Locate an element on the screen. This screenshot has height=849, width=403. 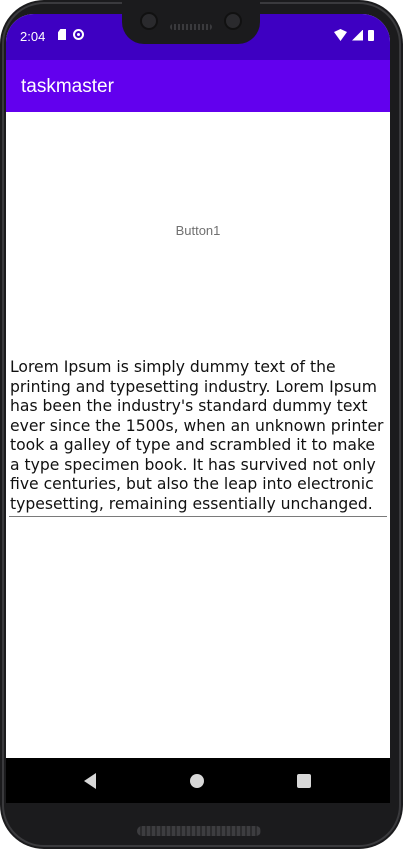
divider is located at coordinates (198, 516).